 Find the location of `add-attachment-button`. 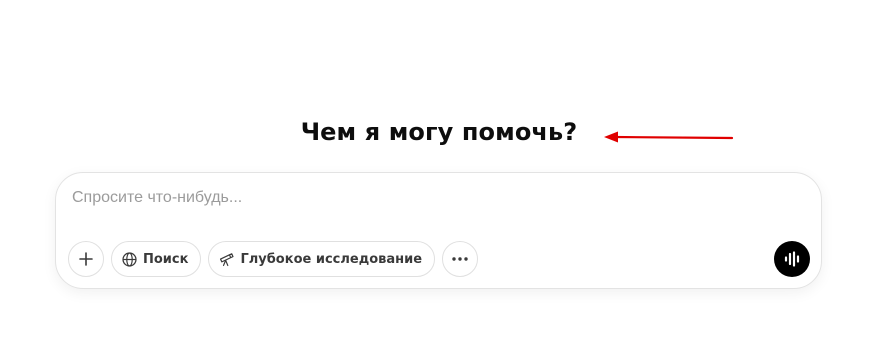

add-attachment-button is located at coordinates (86, 259).